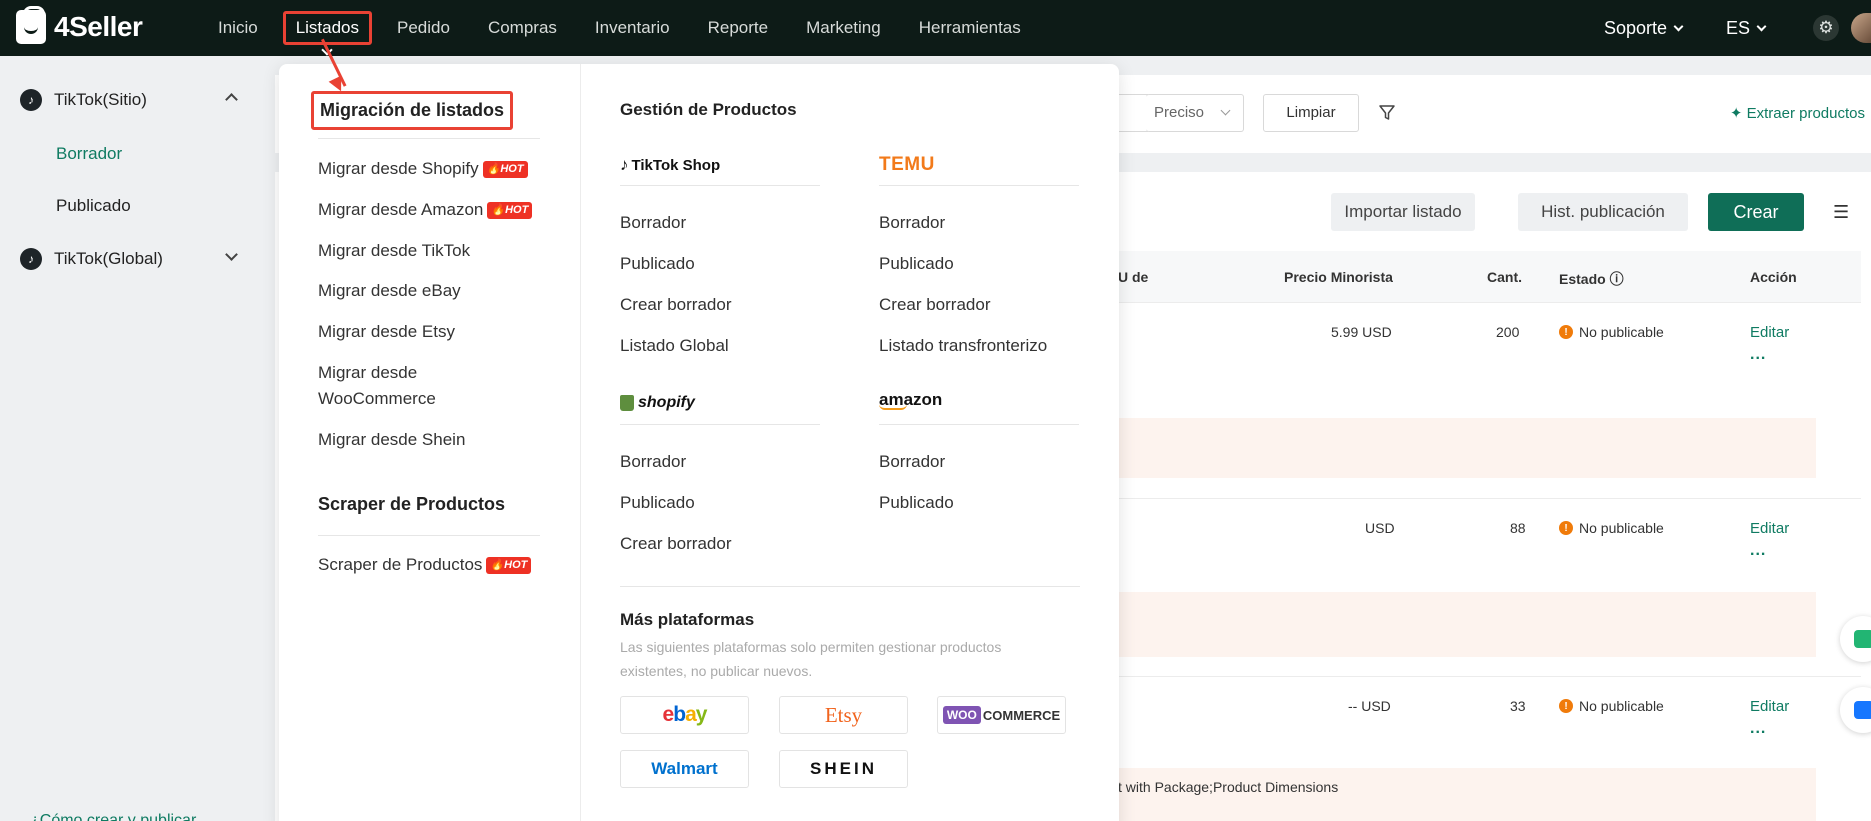  What do you see at coordinates (389, 291) in the screenshot?
I see `migrate-ebay-item: Migrar desde eBay` at bounding box center [389, 291].